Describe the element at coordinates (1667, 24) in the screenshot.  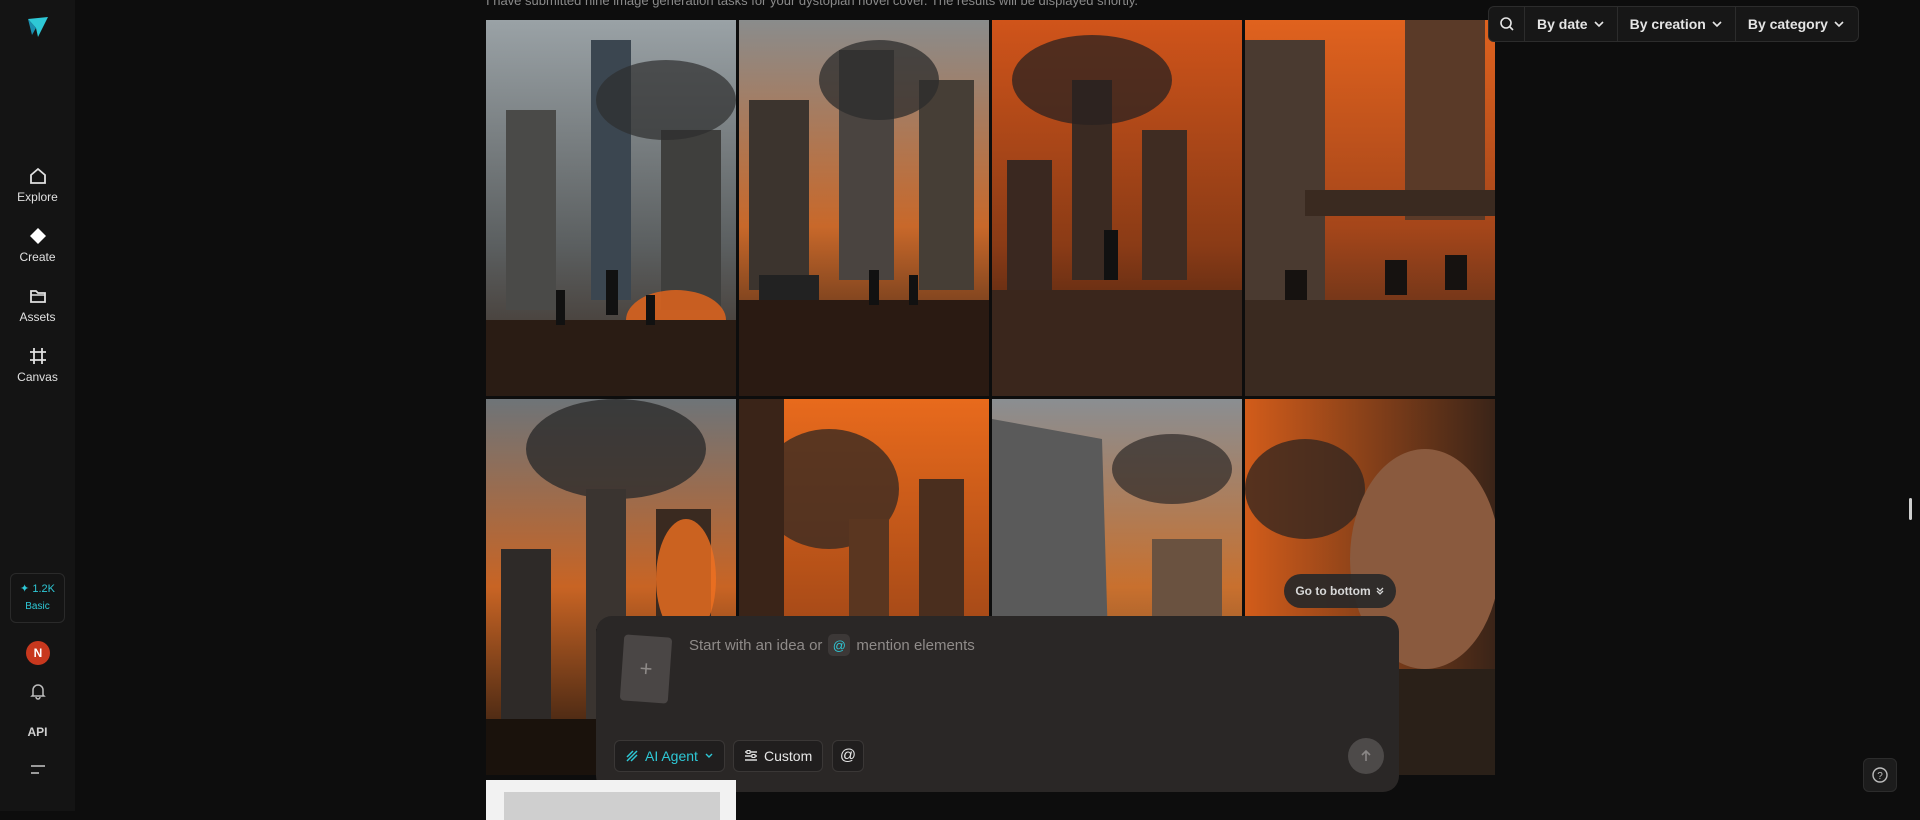
I see `filter-by-creation-label: By creation` at that location.